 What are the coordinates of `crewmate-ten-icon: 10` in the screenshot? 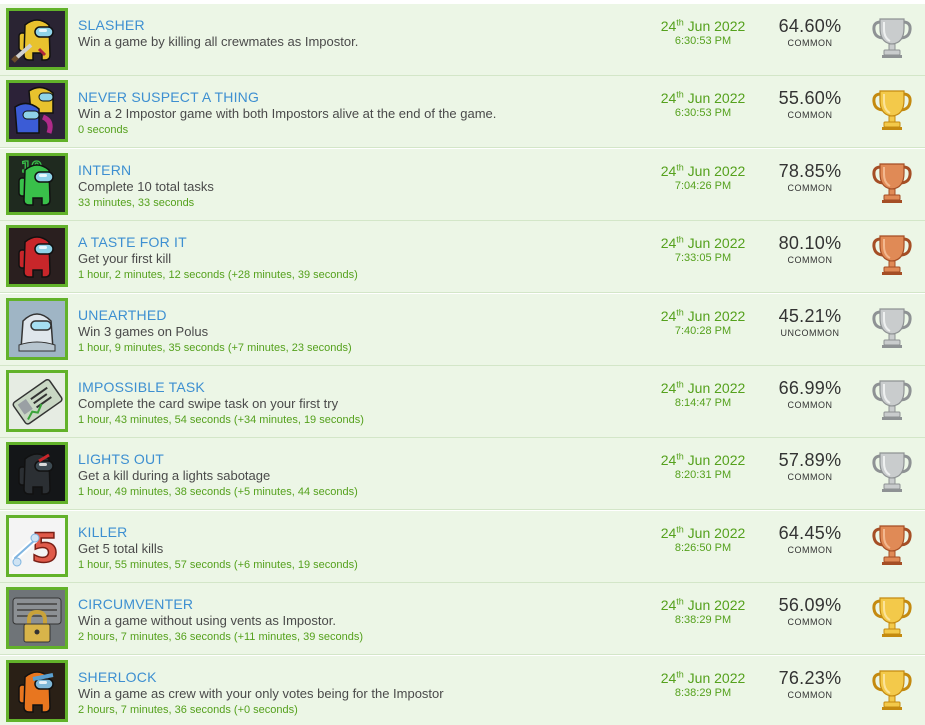 It's located at (37, 183).